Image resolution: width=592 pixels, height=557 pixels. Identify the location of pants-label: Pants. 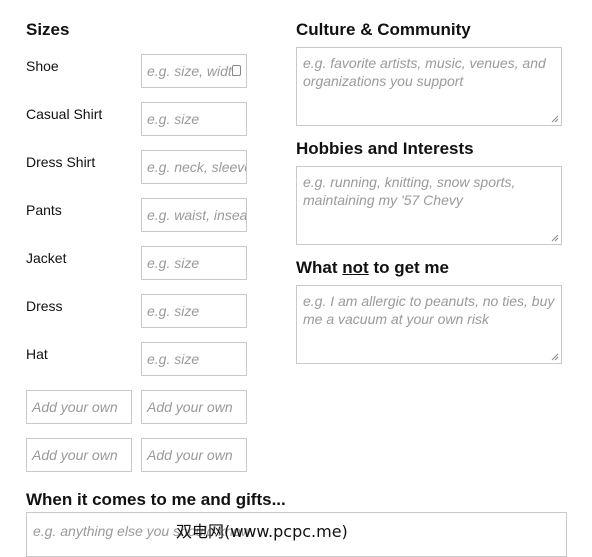
(44, 210).